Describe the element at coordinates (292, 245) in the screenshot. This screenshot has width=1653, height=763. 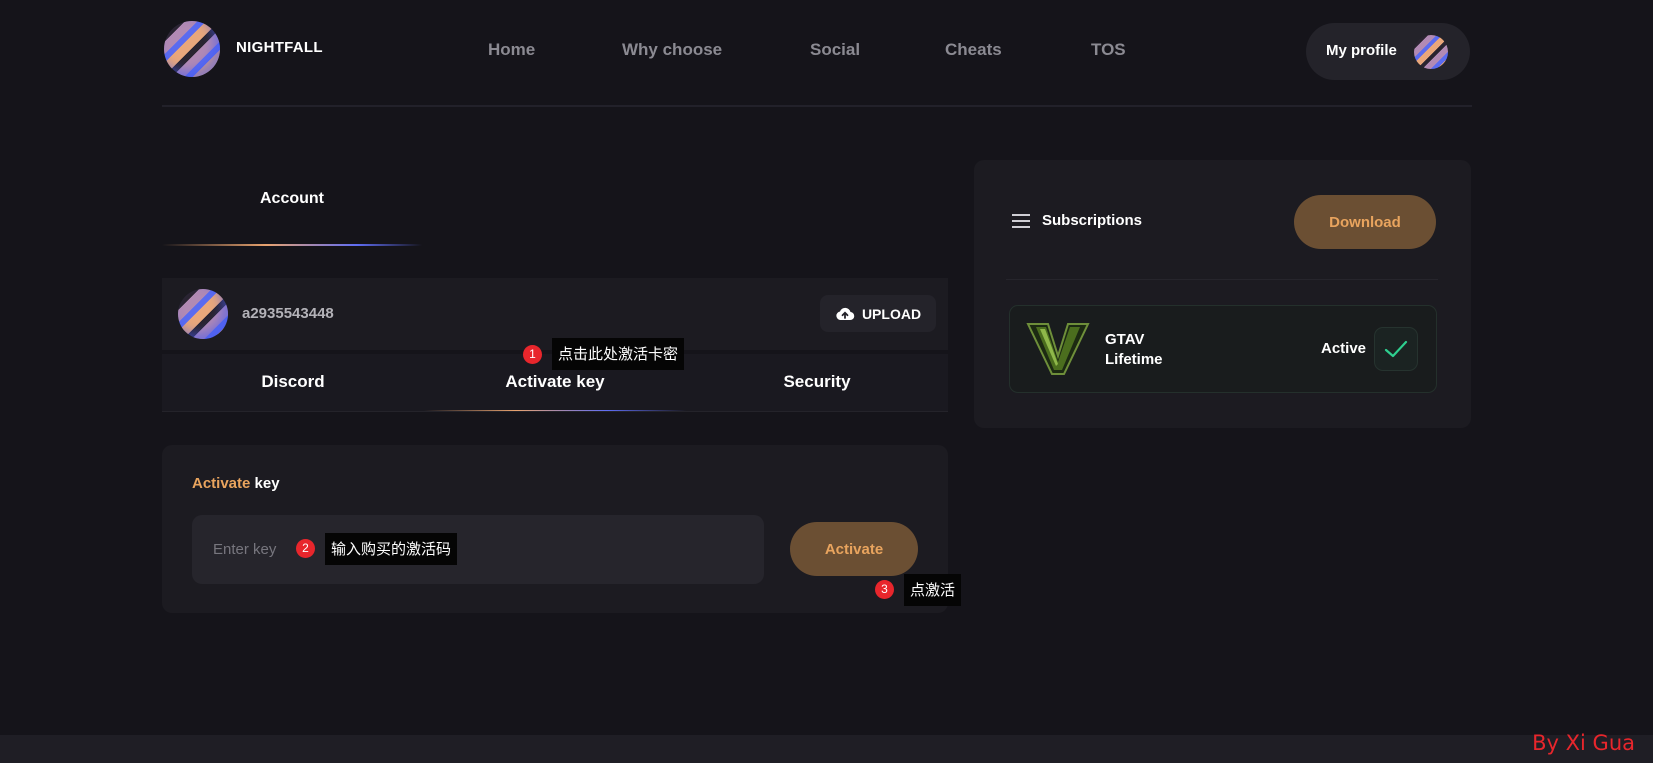
I see `tab-account-underline` at that location.